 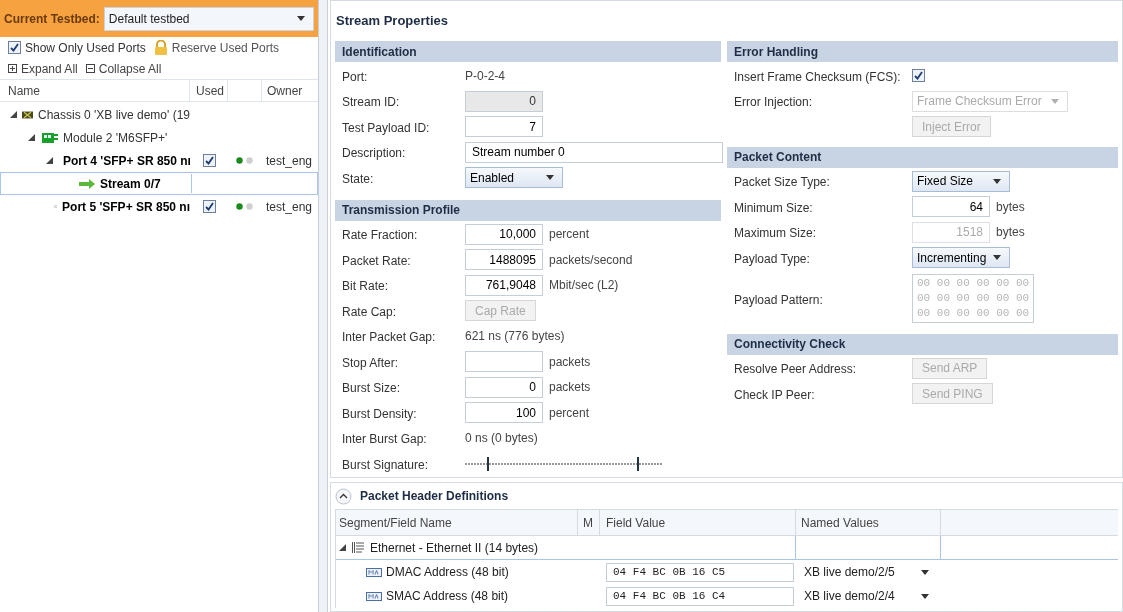 What do you see at coordinates (114, 114) in the screenshot?
I see `tree-item: Chassis 0 'XB live demo' (19` at bounding box center [114, 114].